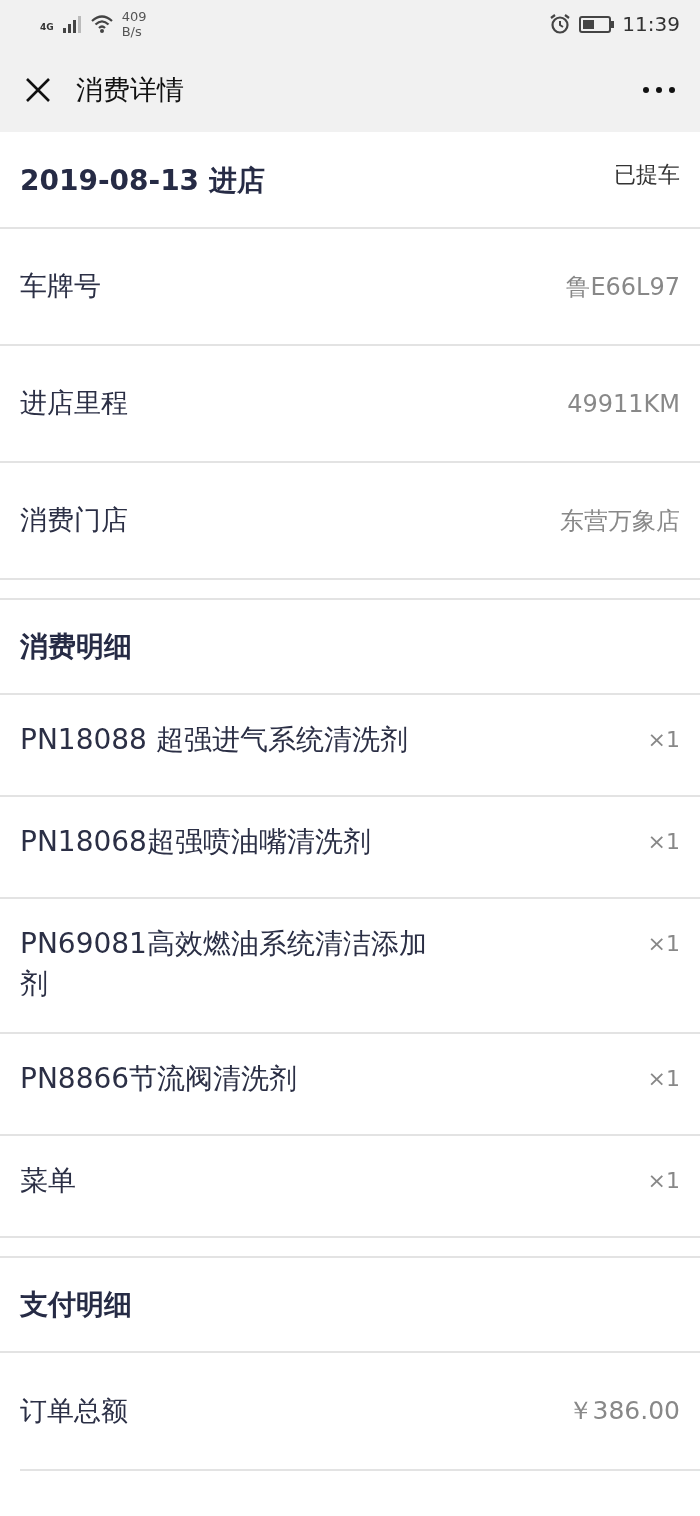 This screenshot has height=1516, width=700. I want to click on info-label: 进店里程, so click(74, 403).